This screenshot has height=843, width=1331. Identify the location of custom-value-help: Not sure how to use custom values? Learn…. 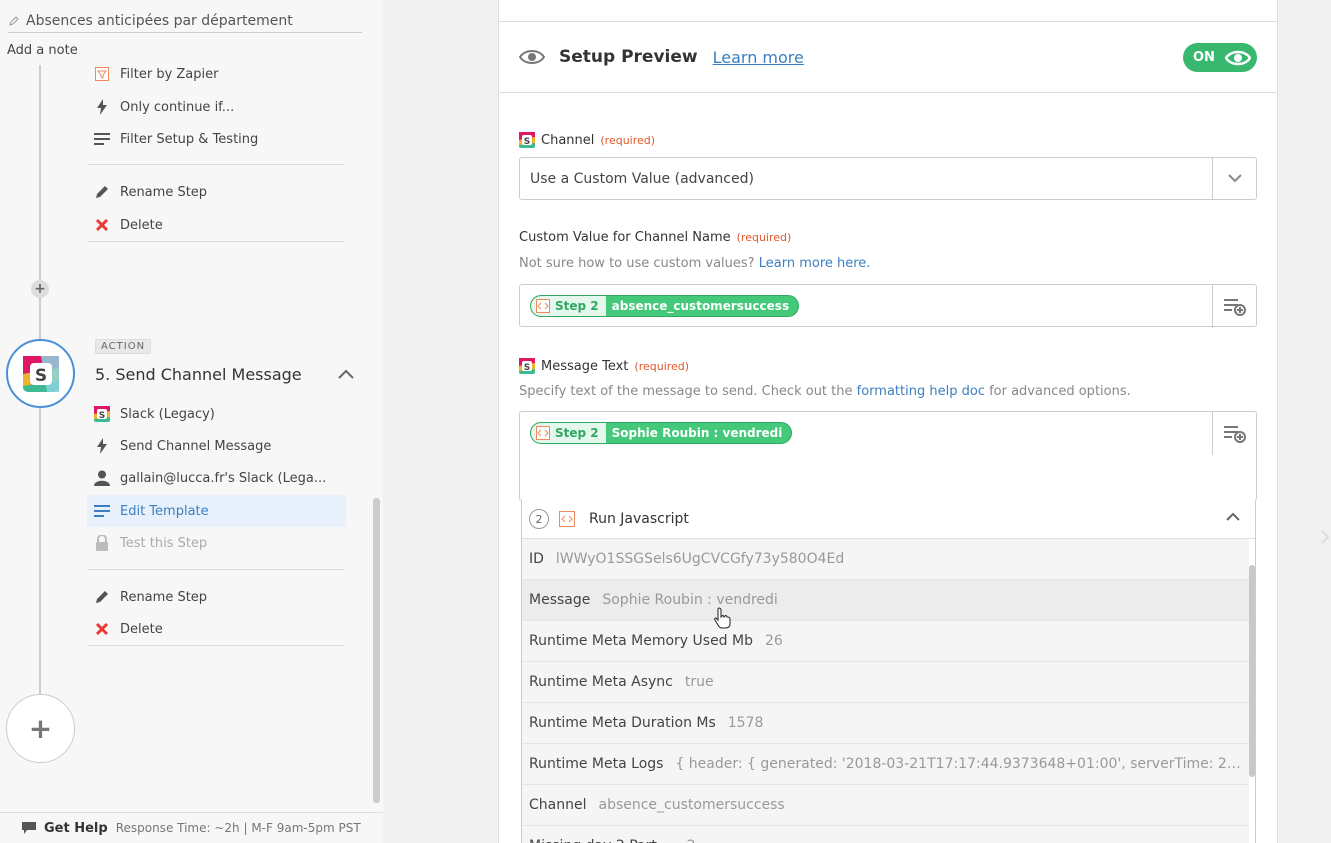
(694, 263).